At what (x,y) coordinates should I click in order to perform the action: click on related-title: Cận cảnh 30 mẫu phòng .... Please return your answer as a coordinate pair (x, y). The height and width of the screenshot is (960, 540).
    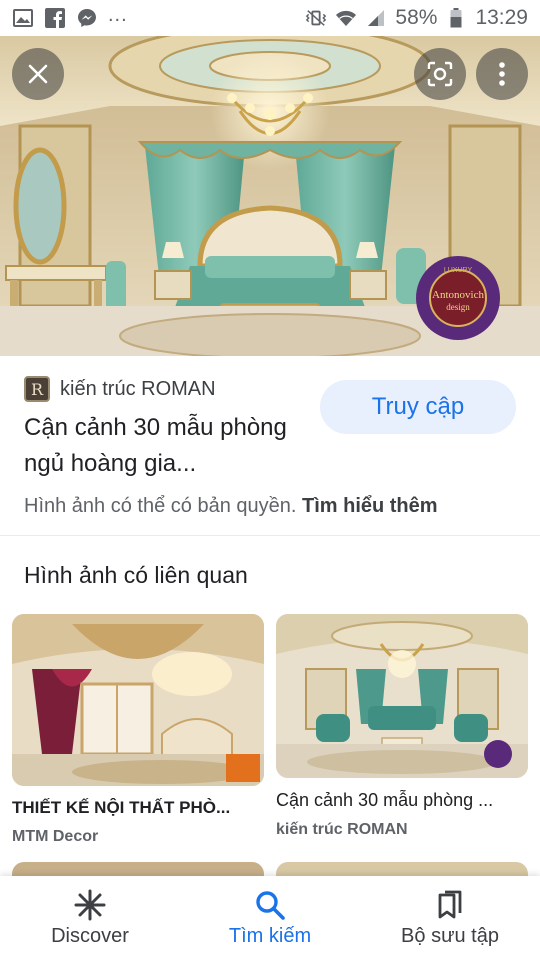
    Looking at the image, I should click on (385, 800).